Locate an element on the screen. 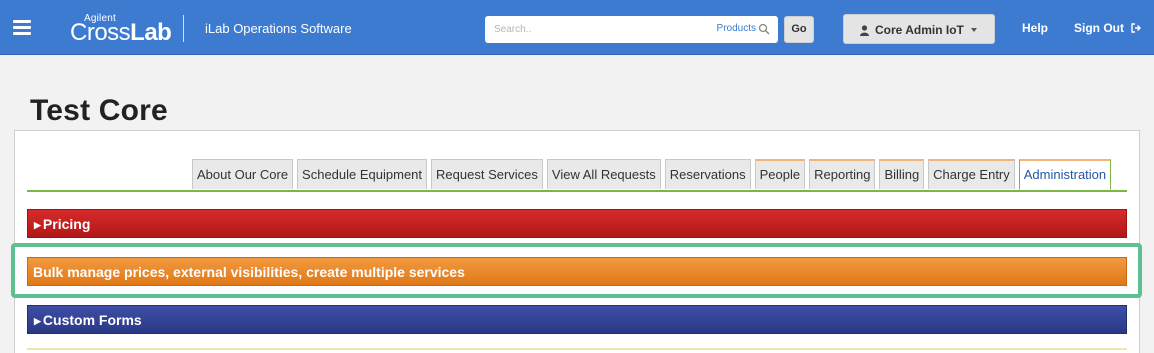  search-go-button: Go is located at coordinates (799, 29).